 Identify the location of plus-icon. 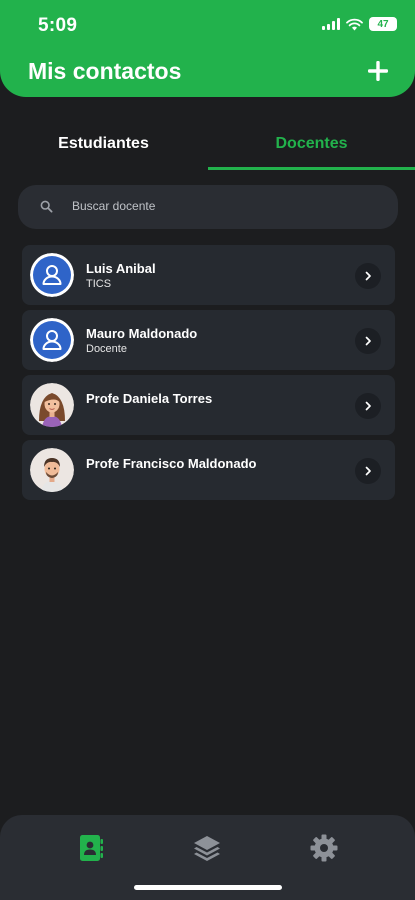
(378, 71).